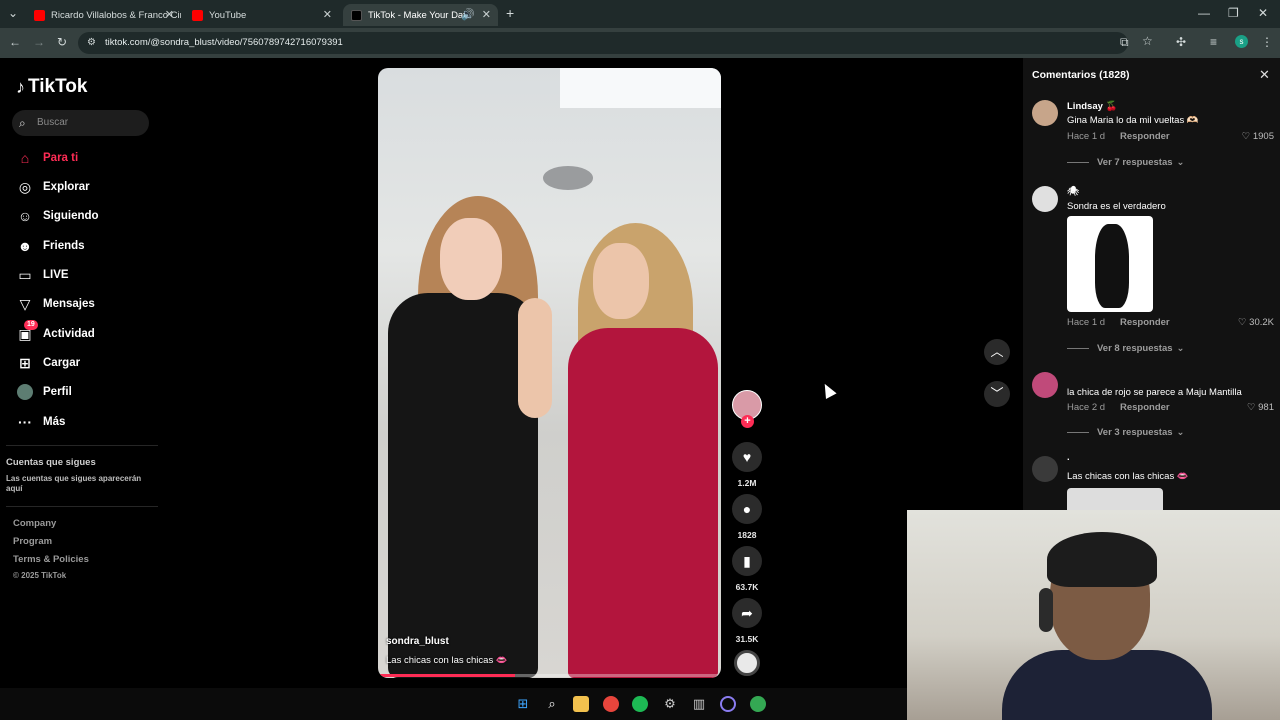 This screenshot has height=720, width=1280. I want to click on video-progress-bar, so click(549, 675).